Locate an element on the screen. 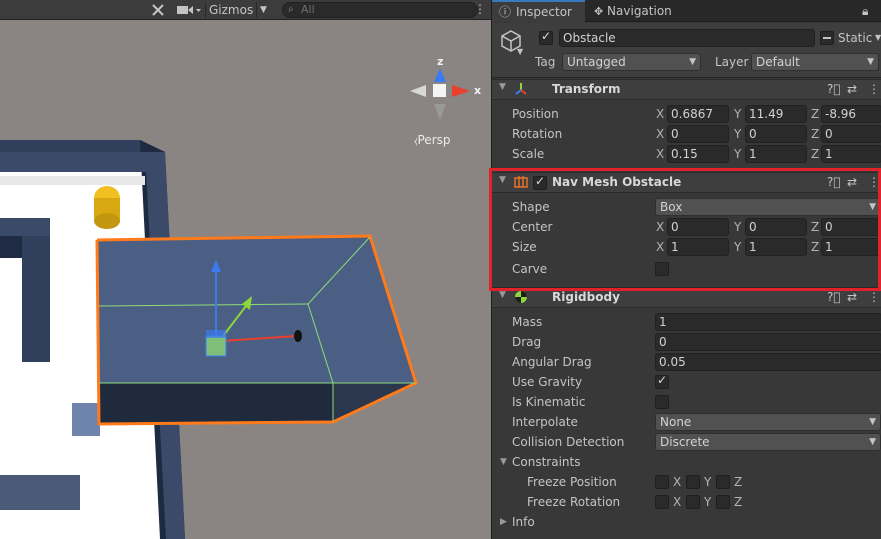  center-y-field: 0 is located at coordinates (776, 227).